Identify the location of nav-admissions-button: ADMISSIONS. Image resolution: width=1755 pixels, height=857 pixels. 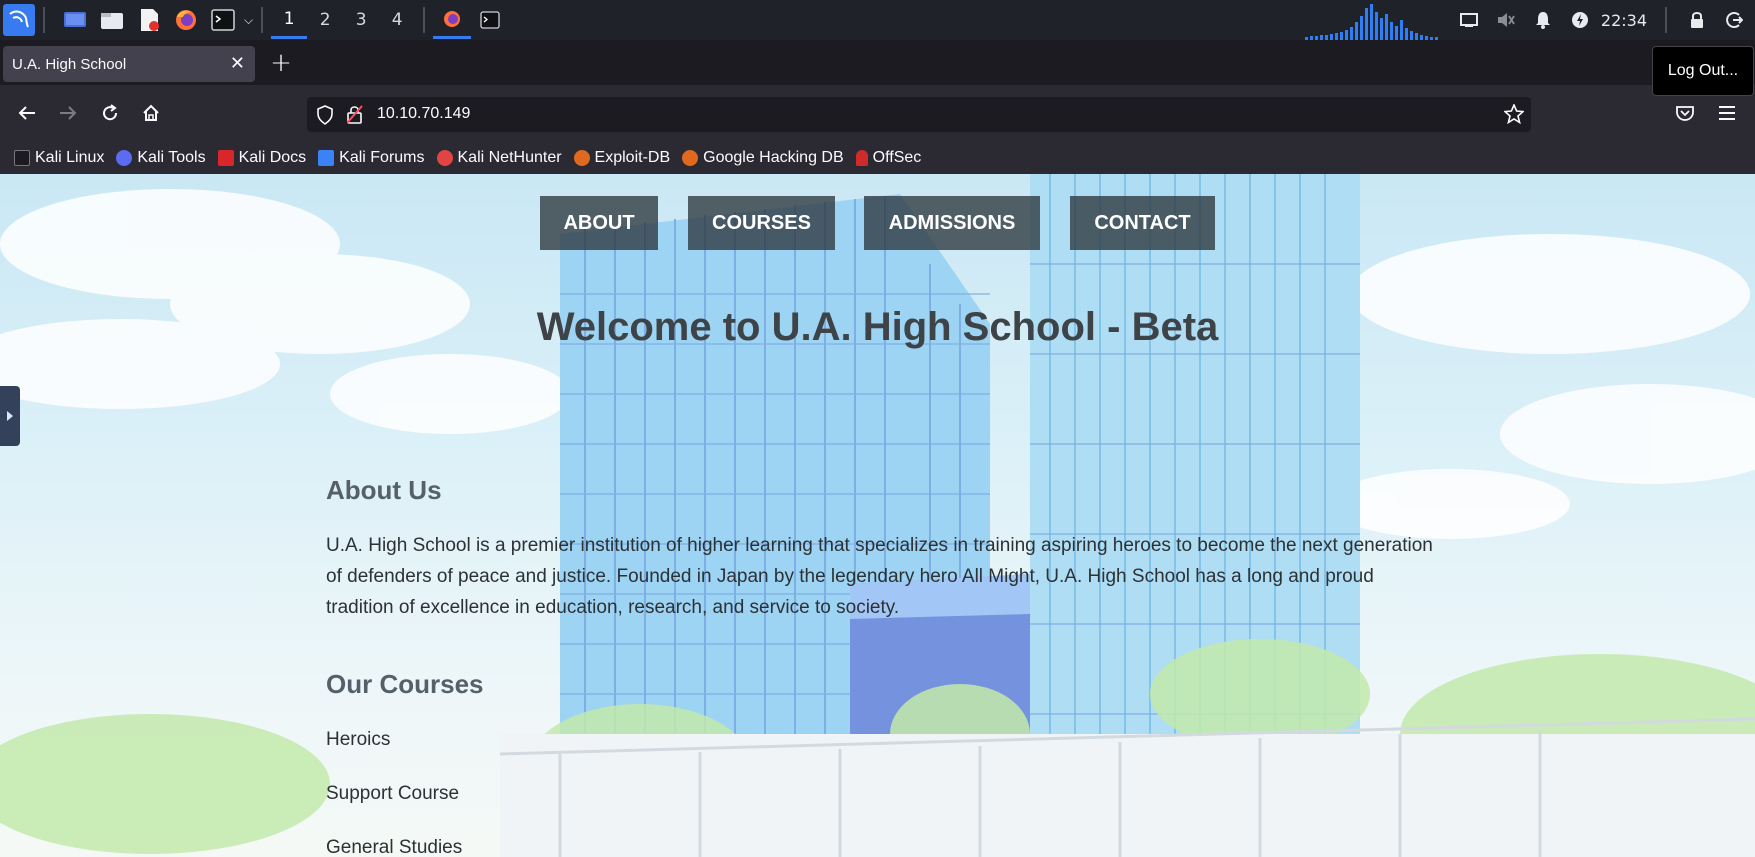
(952, 223).